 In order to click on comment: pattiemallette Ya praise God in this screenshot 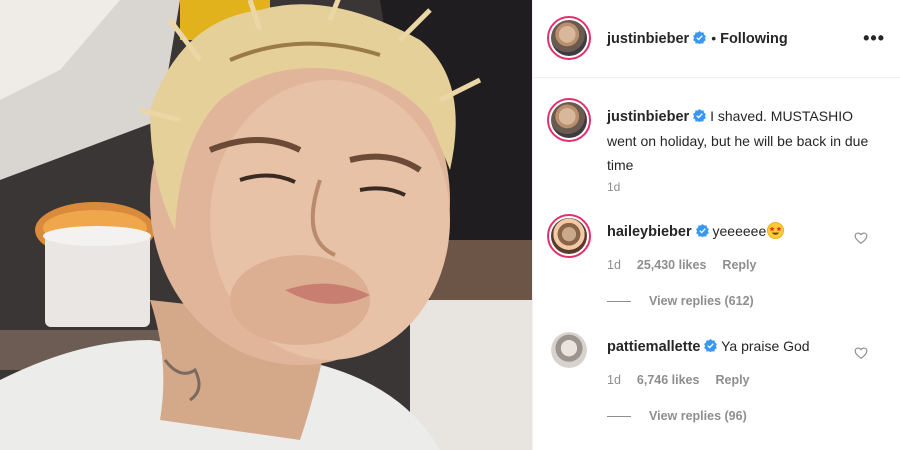, I will do `click(708, 346)`.